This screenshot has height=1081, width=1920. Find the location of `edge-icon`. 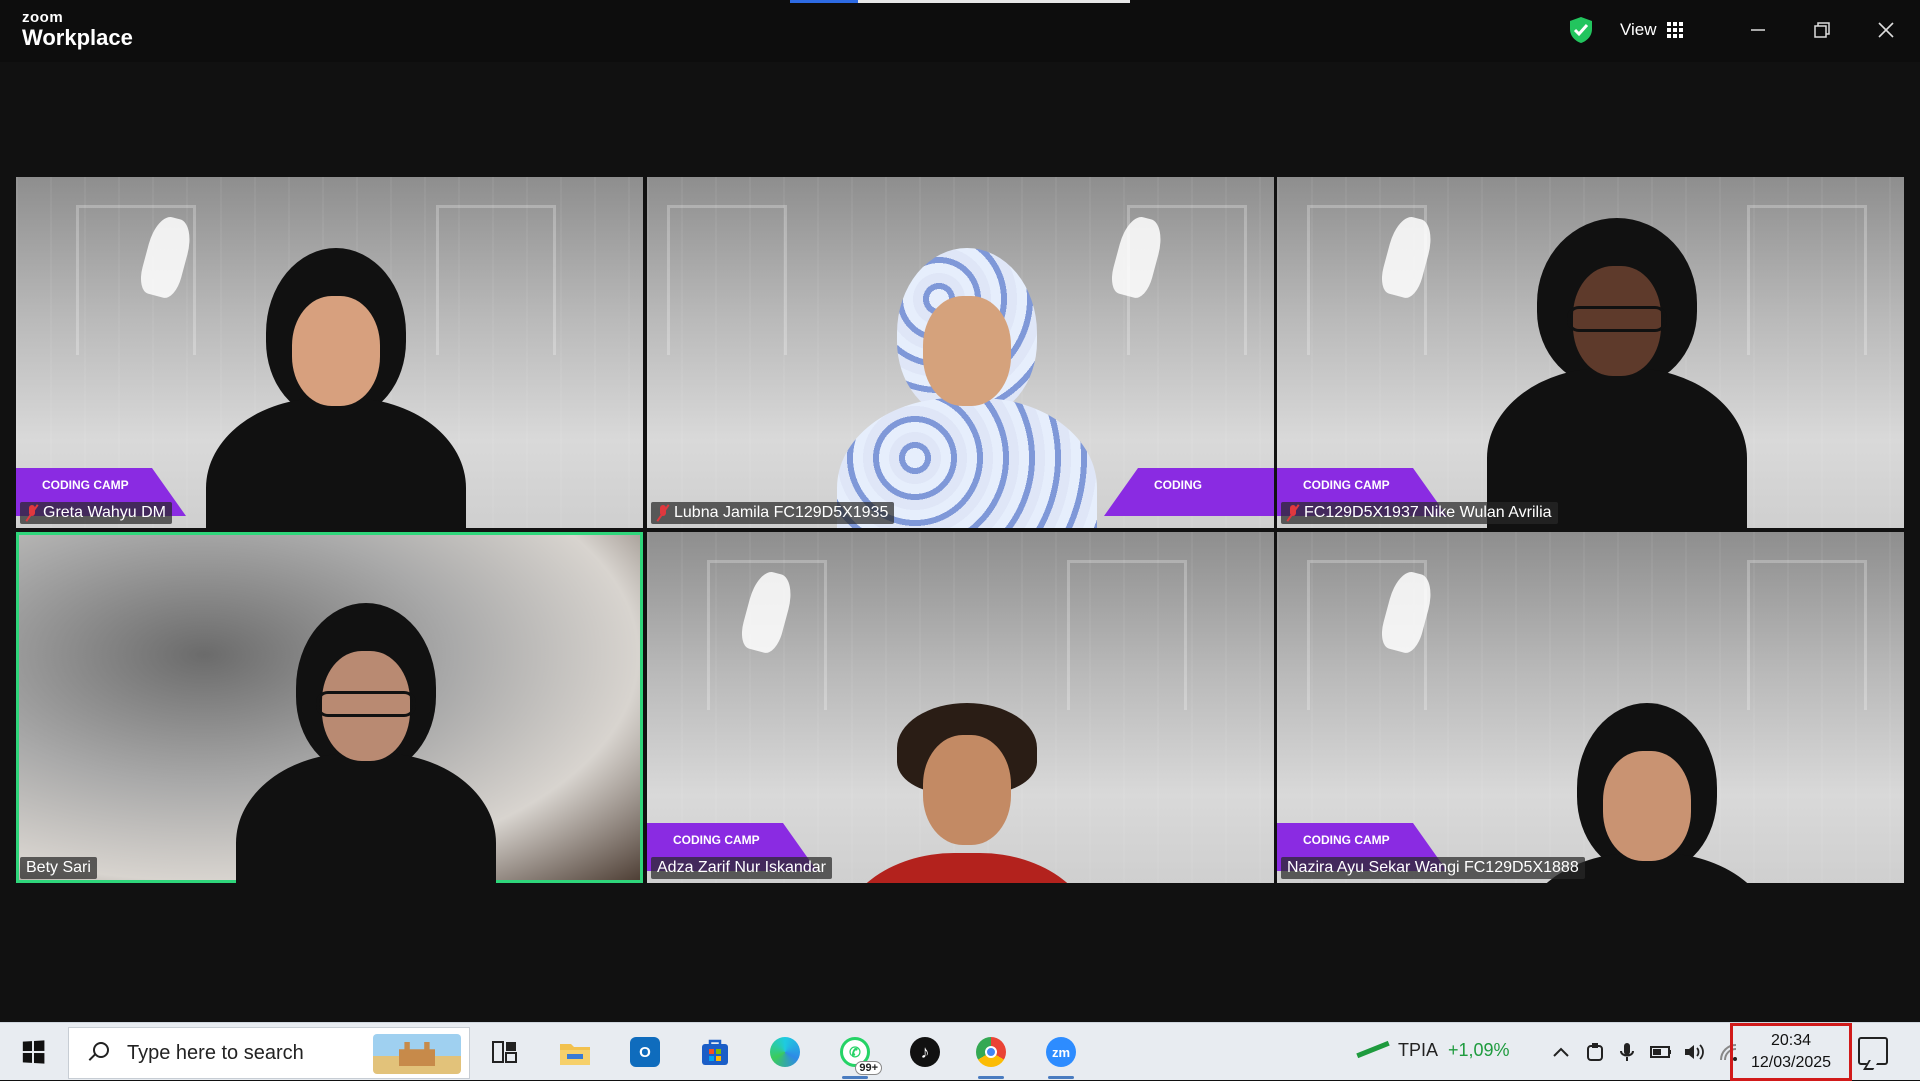

edge-icon is located at coordinates (785, 1052).